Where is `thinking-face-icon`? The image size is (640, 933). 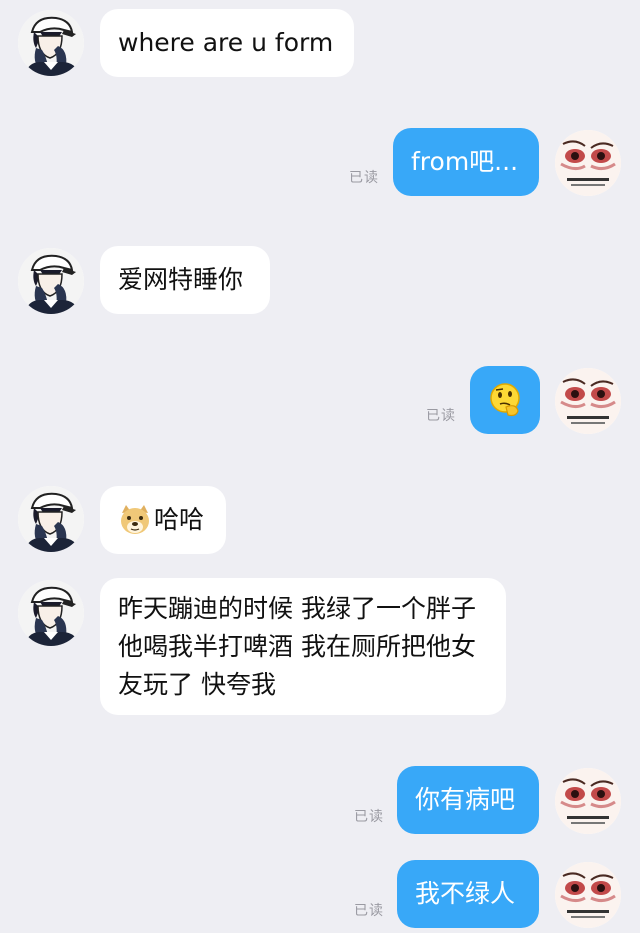
thinking-face-icon is located at coordinates (505, 400).